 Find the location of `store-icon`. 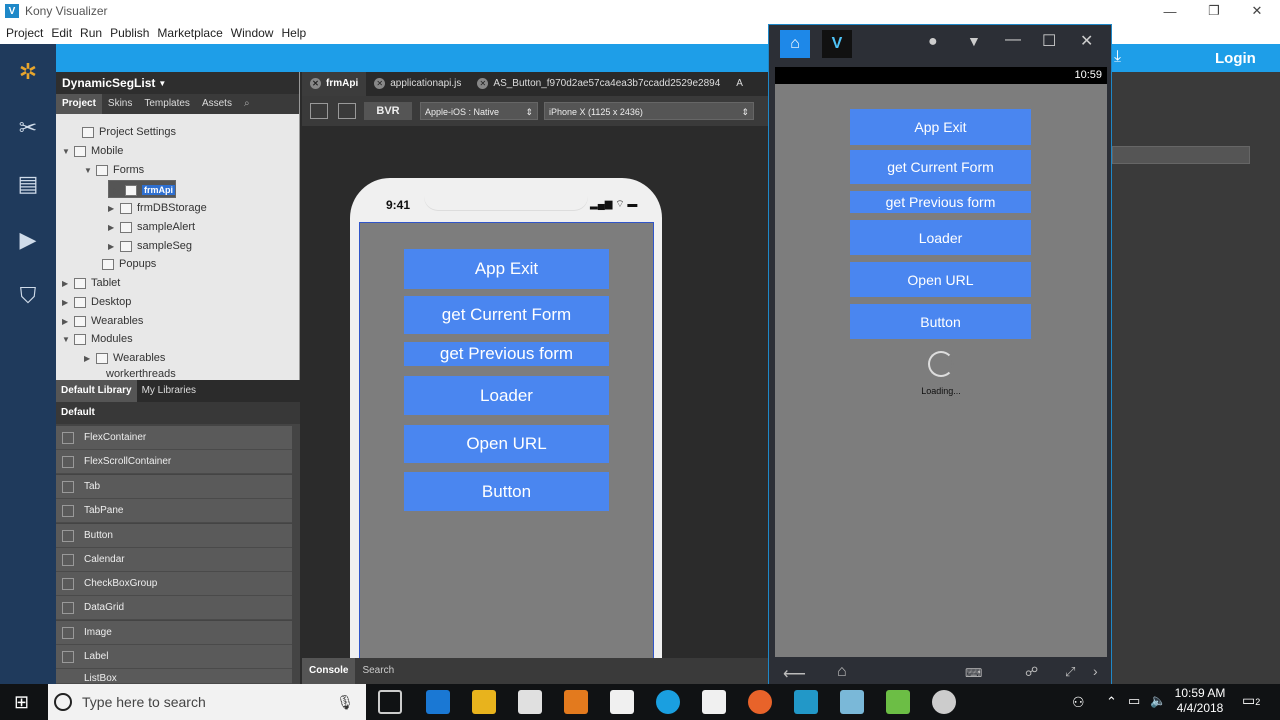

store-icon is located at coordinates (530, 702).